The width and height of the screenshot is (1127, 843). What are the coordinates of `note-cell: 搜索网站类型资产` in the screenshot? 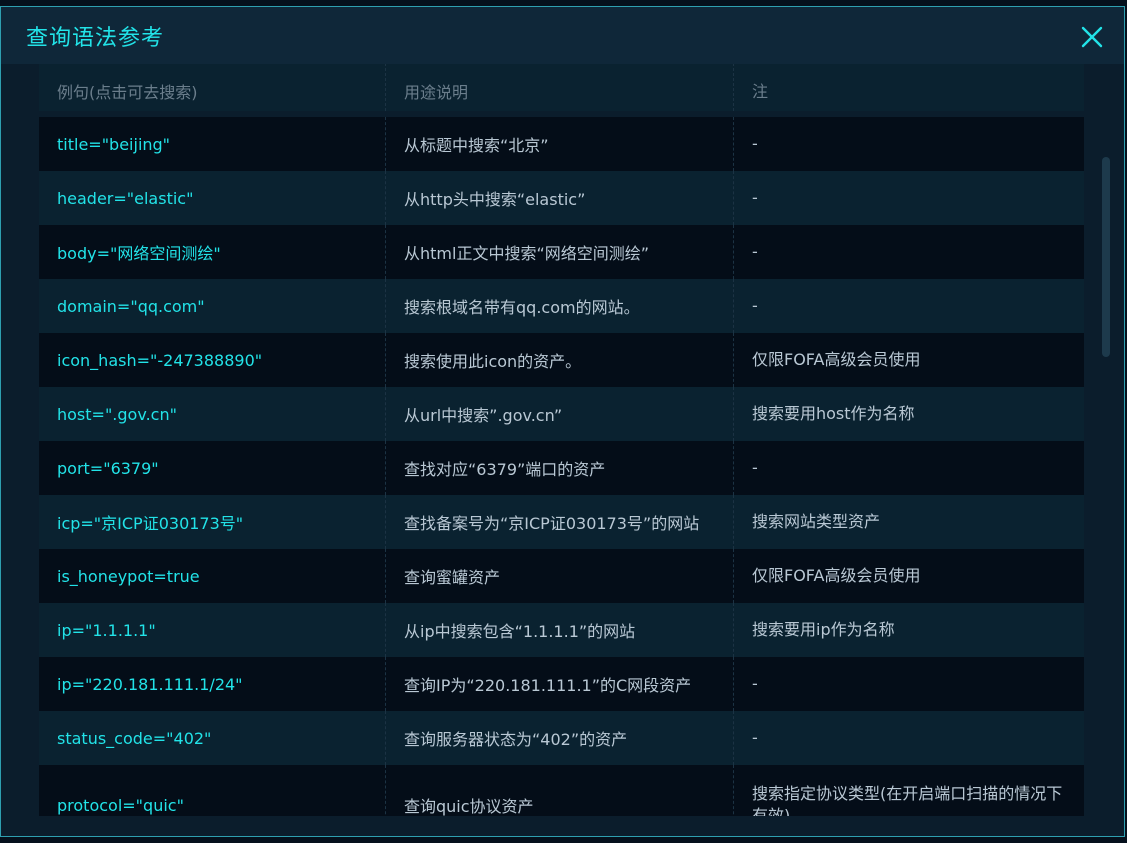 It's located at (816, 521).